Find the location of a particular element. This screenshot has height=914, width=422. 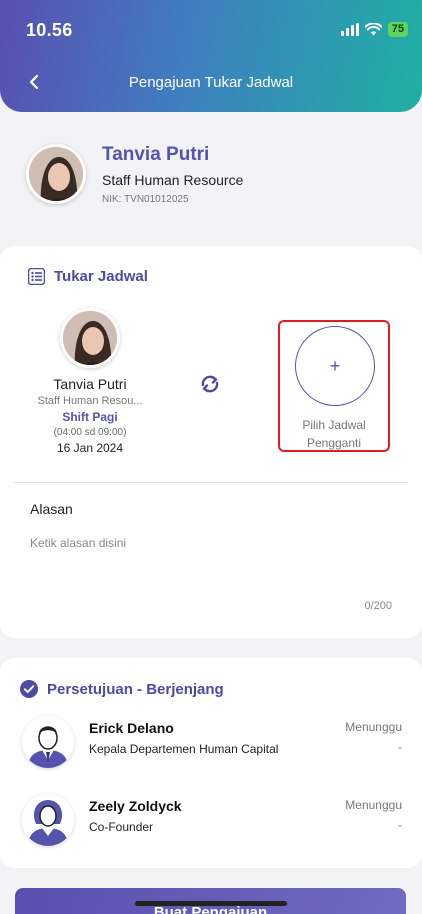

pick-label-line2: Pengganti is located at coordinates (334, 443).